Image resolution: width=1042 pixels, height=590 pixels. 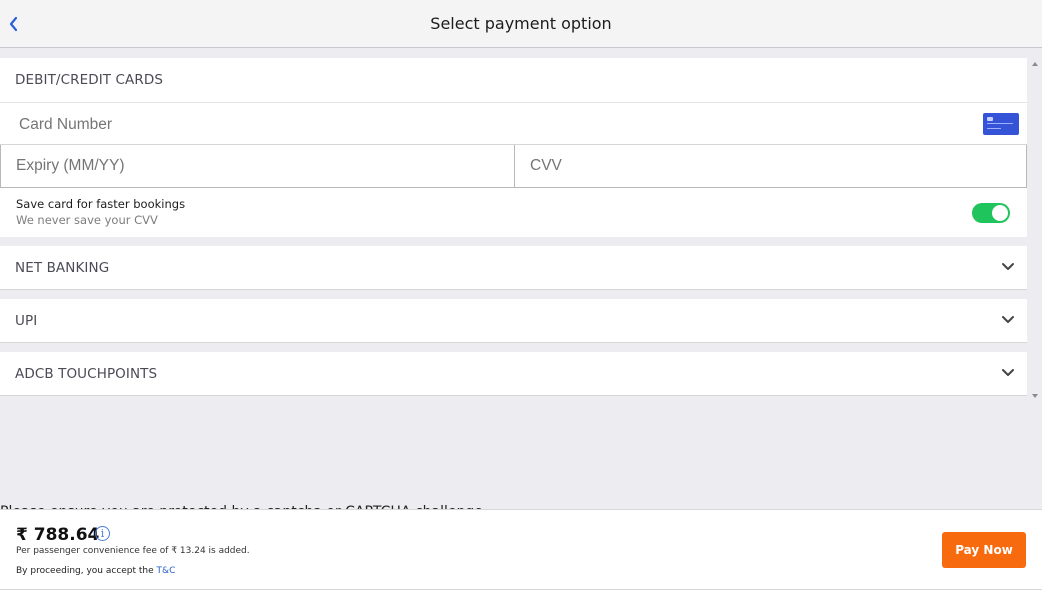 What do you see at coordinates (984, 550) in the screenshot?
I see `pay-now-button: Pay Now` at bounding box center [984, 550].